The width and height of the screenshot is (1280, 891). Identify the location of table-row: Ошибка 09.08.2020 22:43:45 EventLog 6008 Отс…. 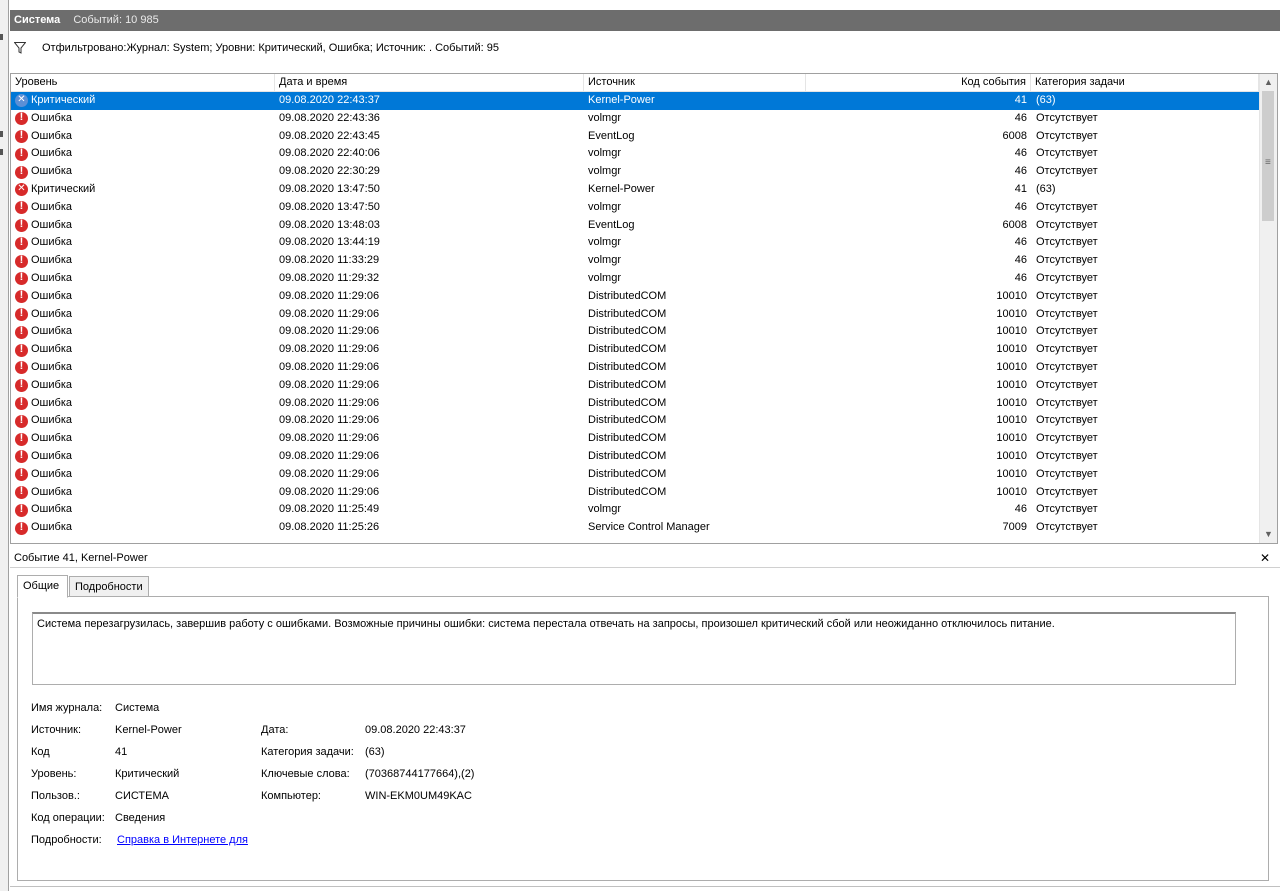
(635, 137).